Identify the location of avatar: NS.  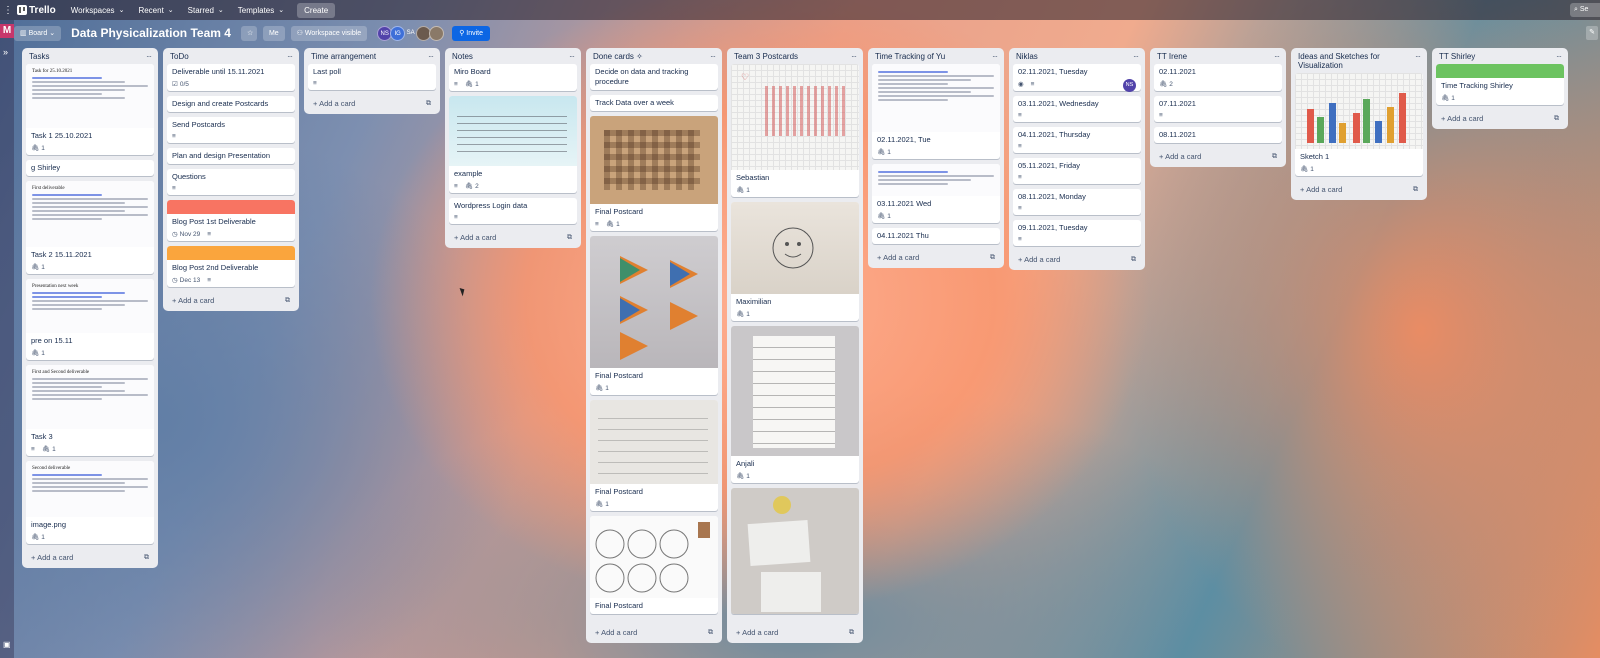
(1129, 85).